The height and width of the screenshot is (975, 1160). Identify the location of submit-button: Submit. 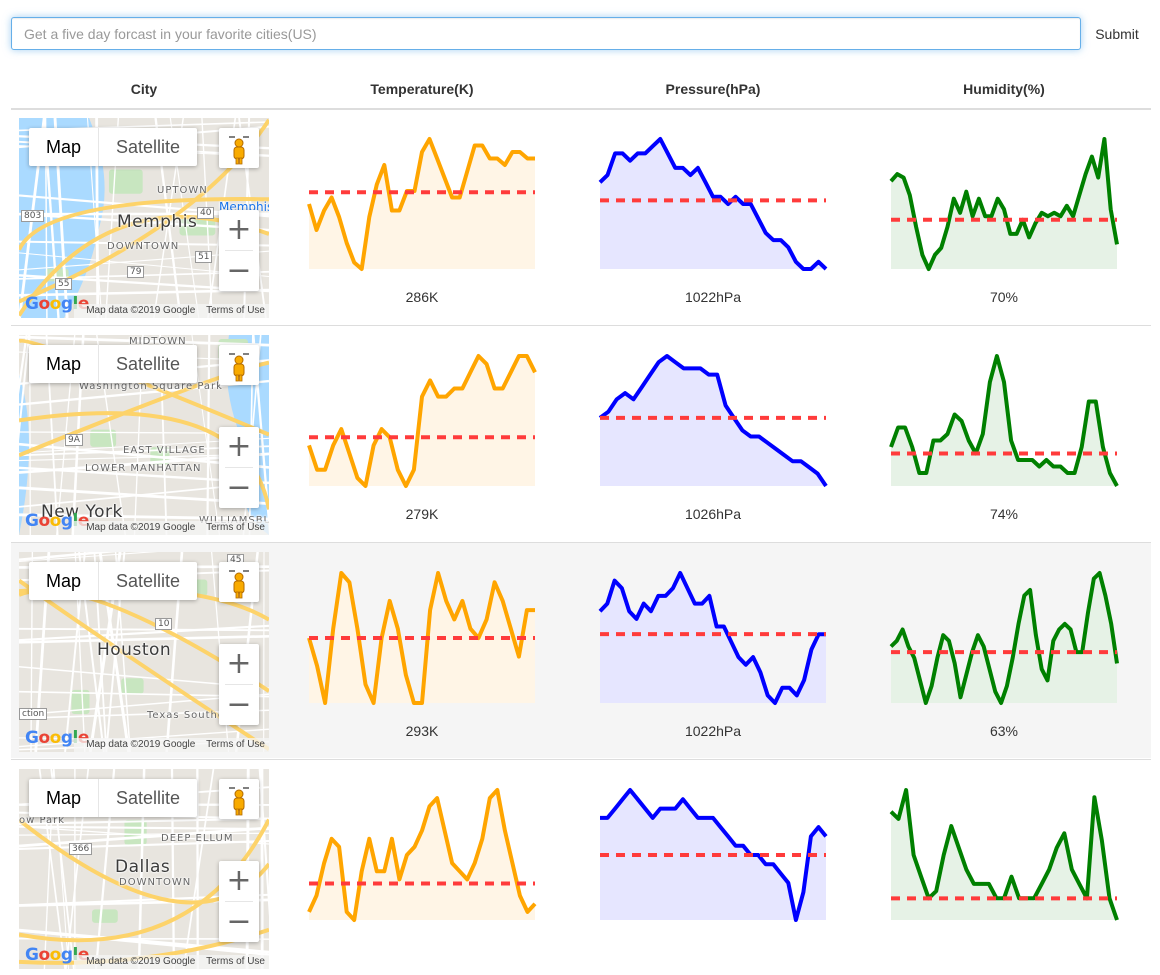
(1117, 33).